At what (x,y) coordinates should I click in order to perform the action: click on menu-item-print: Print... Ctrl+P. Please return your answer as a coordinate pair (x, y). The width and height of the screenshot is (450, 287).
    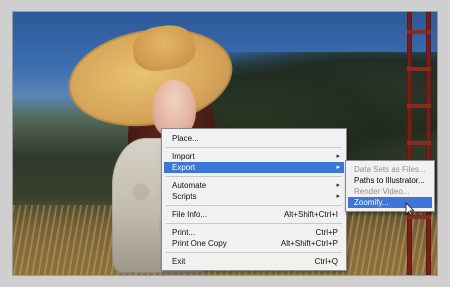
    Looking at the image, I should click on (254, 232).